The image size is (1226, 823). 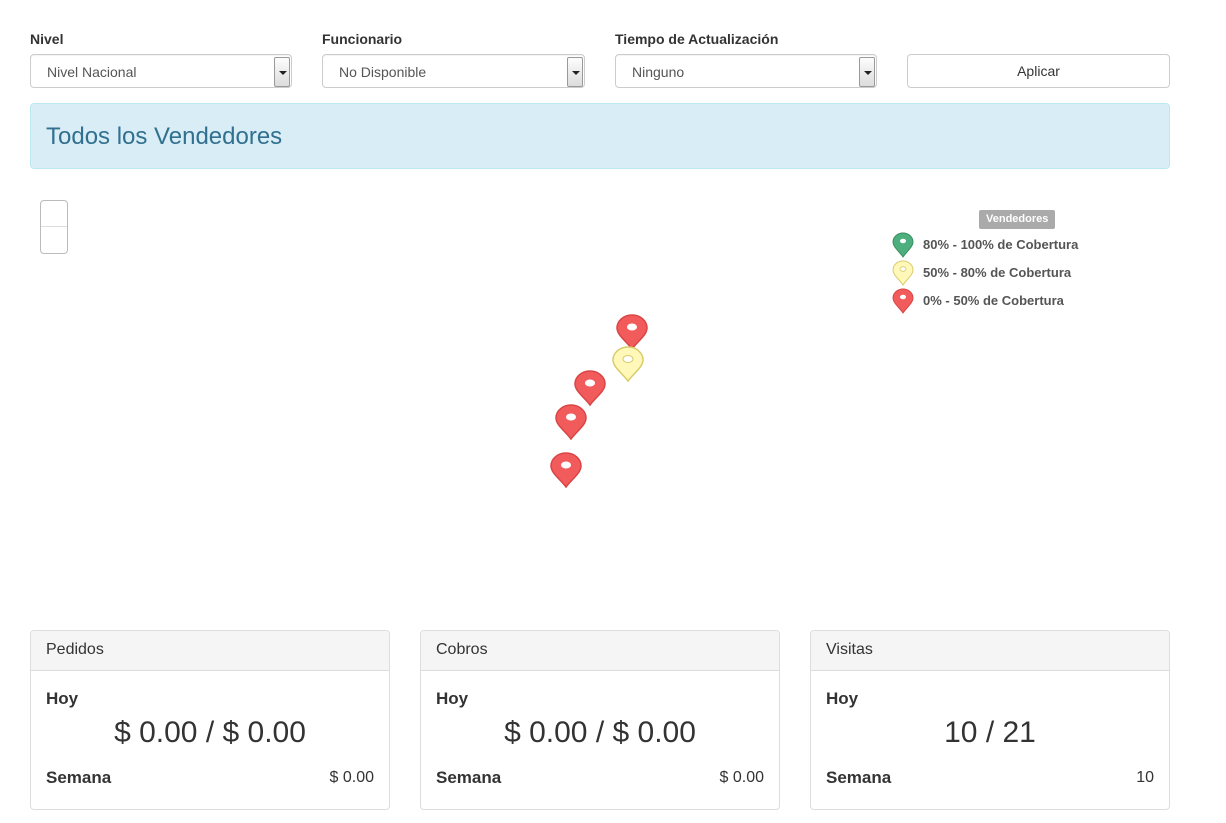 What do you see at coordinates (164, 136) in the screenshot?
I see `page-title: Todos los Vendedores` at bounding box center [164, 136].